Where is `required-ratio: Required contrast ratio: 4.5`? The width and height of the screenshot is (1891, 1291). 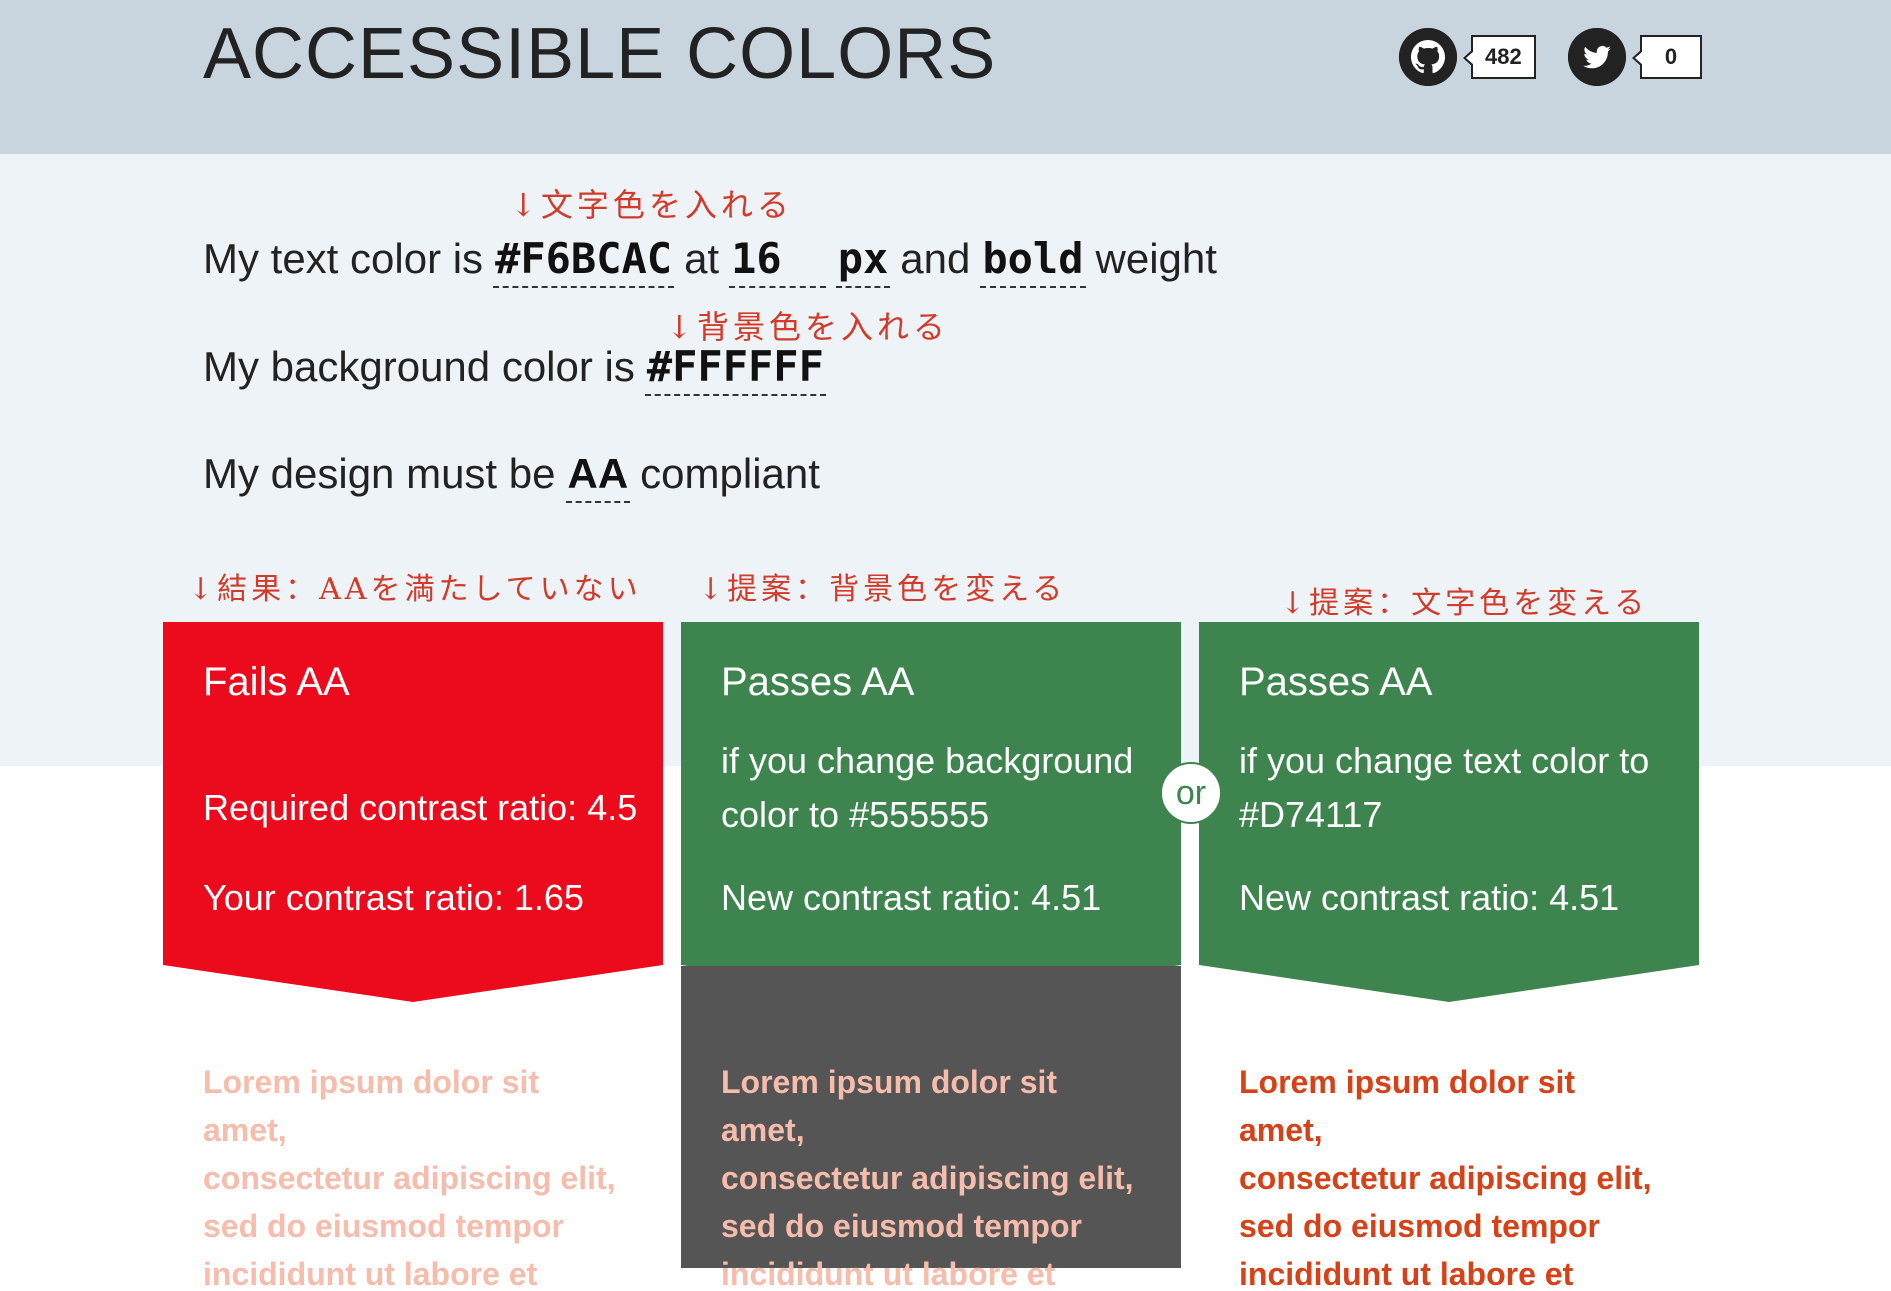
required-ratio: Required contrast ratio: 4.5 is located at coordinates (420, 807).